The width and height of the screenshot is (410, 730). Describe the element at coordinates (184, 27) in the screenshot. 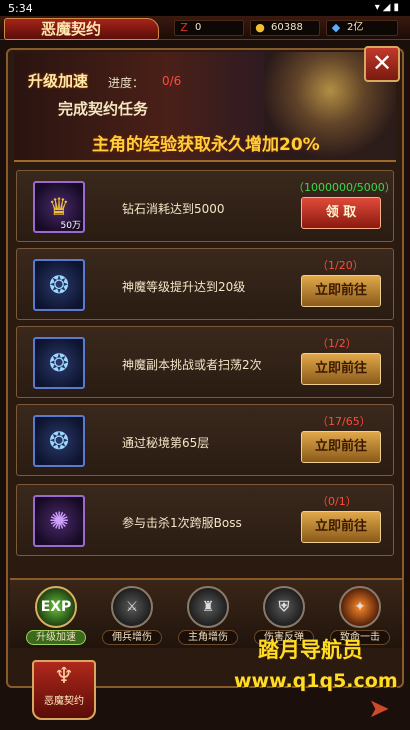

I see `ruby-icon: Z` at that location.